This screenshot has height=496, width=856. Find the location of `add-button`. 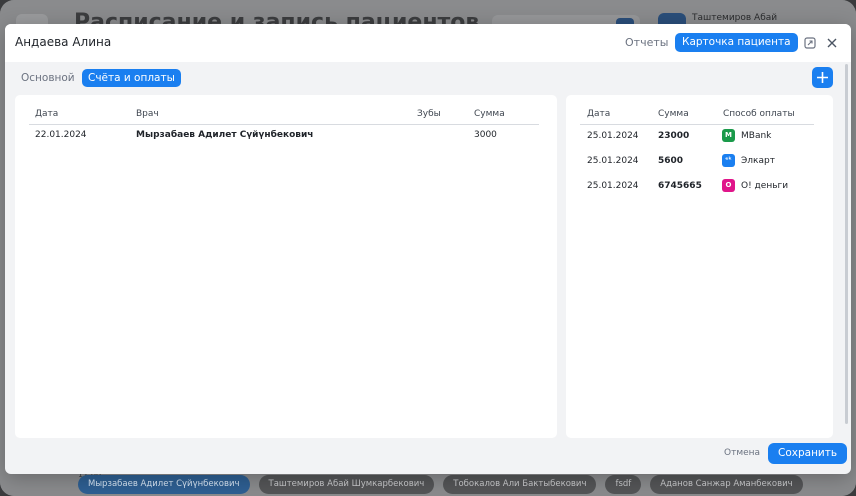

add-button is located at coordinates (822, 77).